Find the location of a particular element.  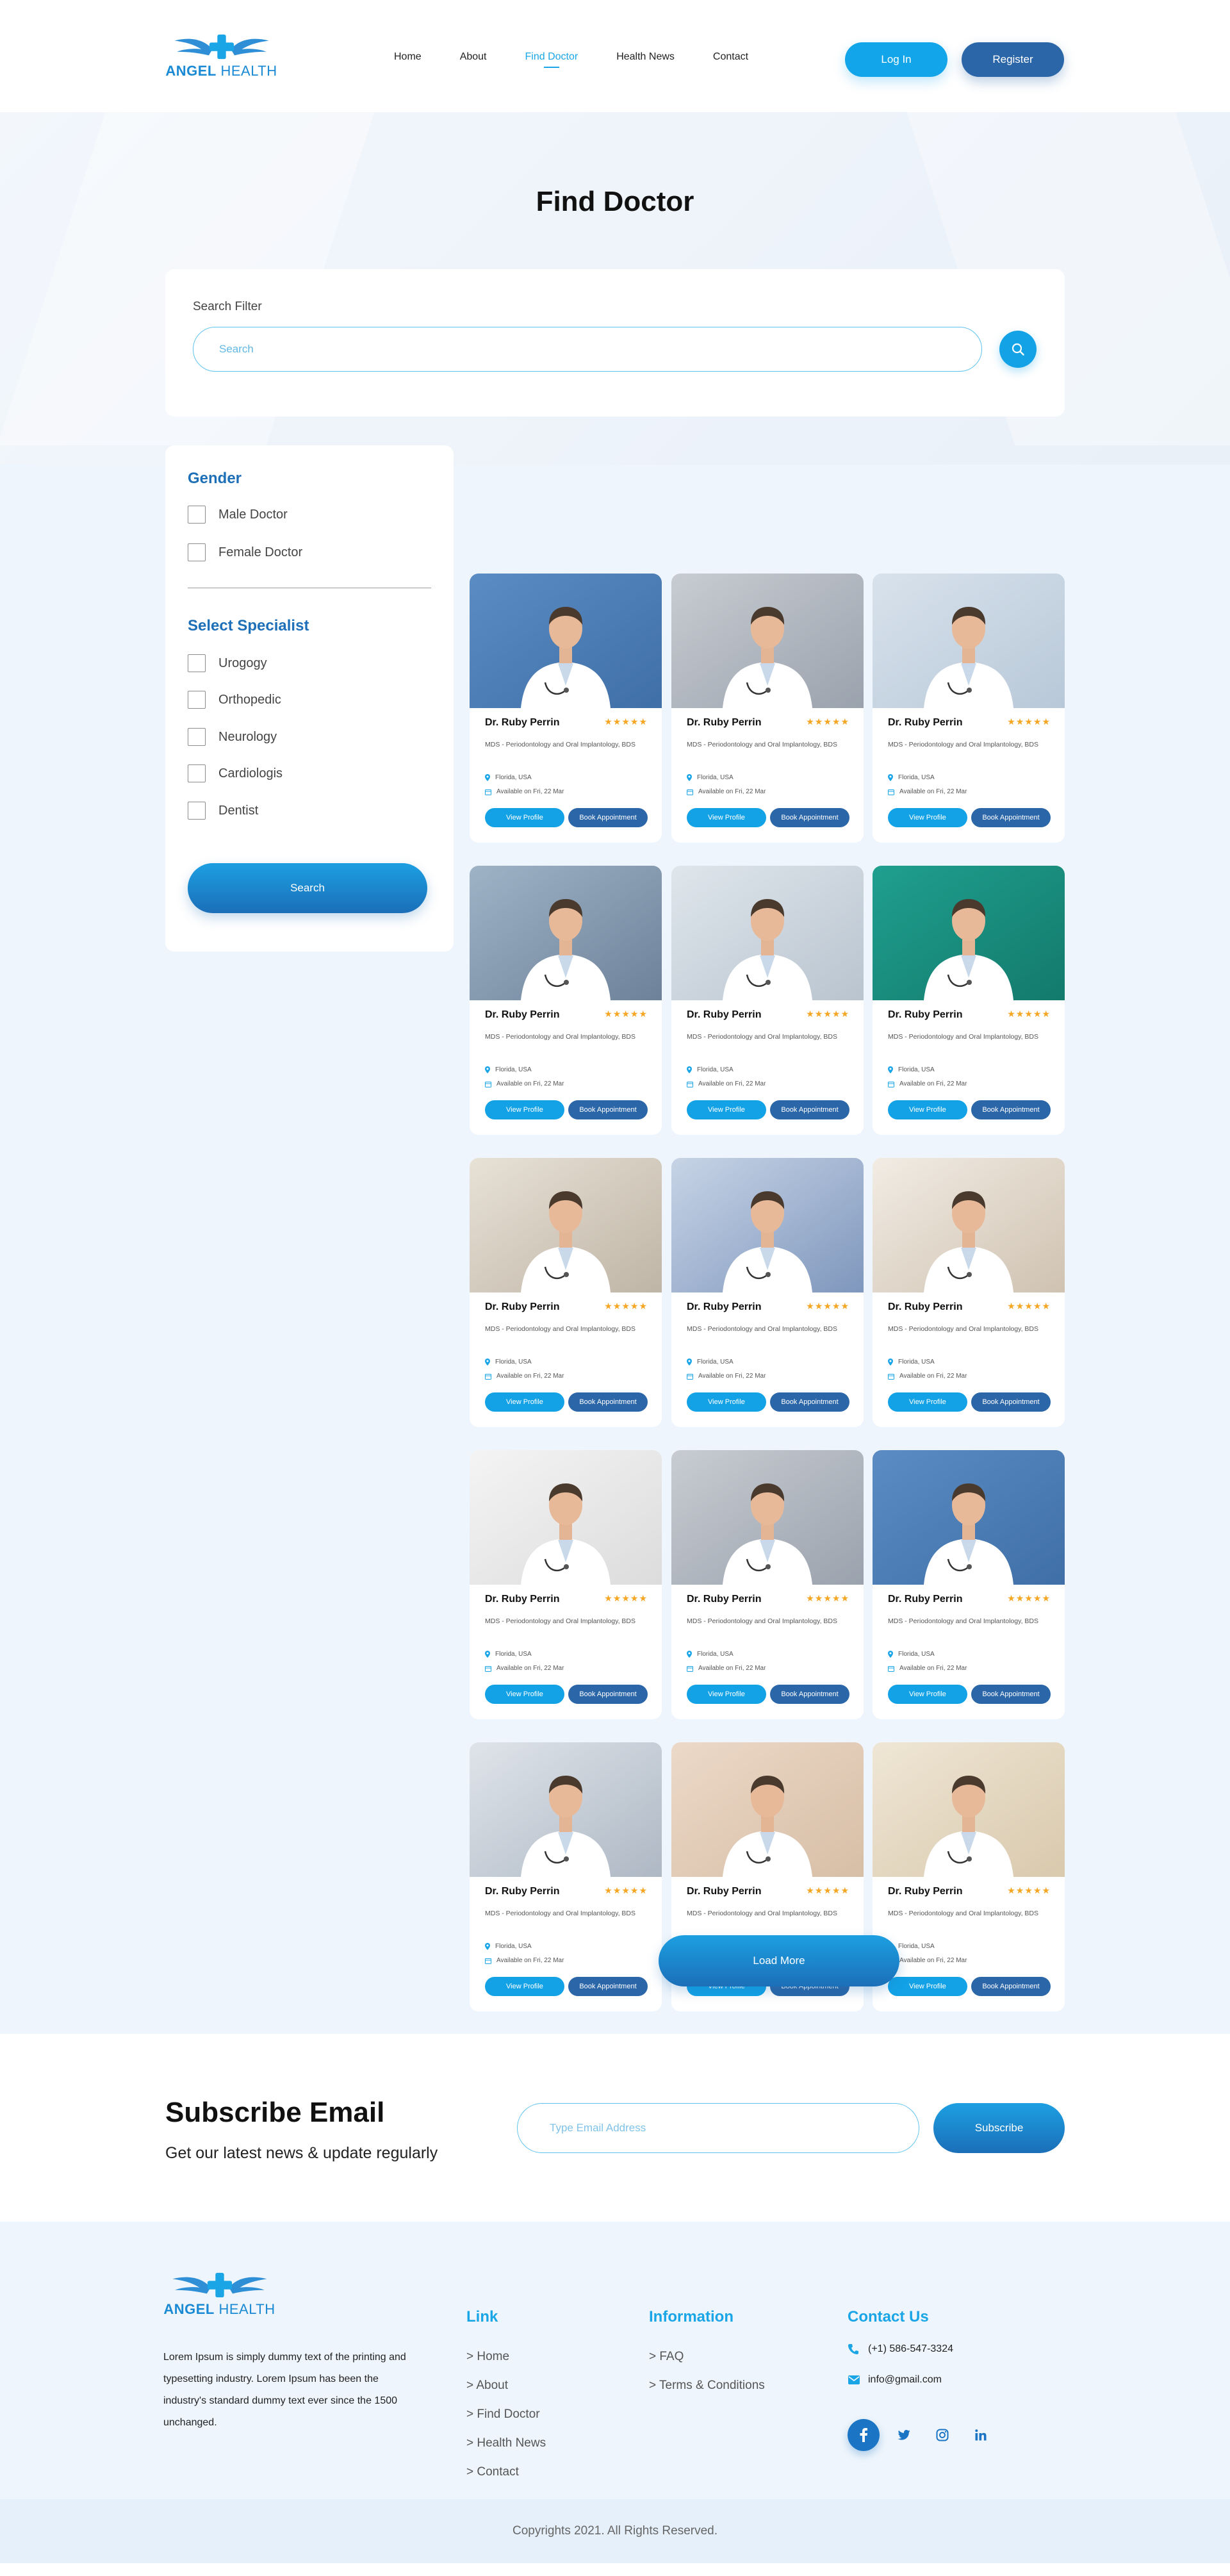

filter-female-doctor: Female Doctor is located at coordinates (245, 552).